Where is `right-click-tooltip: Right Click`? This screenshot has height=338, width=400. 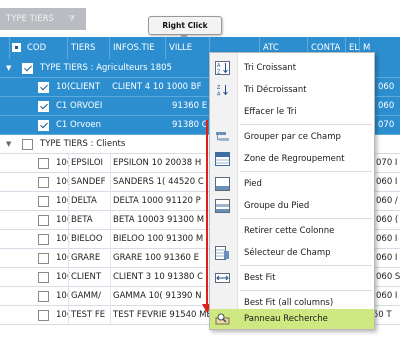
right-click-tooltip: Right Click is located at coordinates (185, 28).